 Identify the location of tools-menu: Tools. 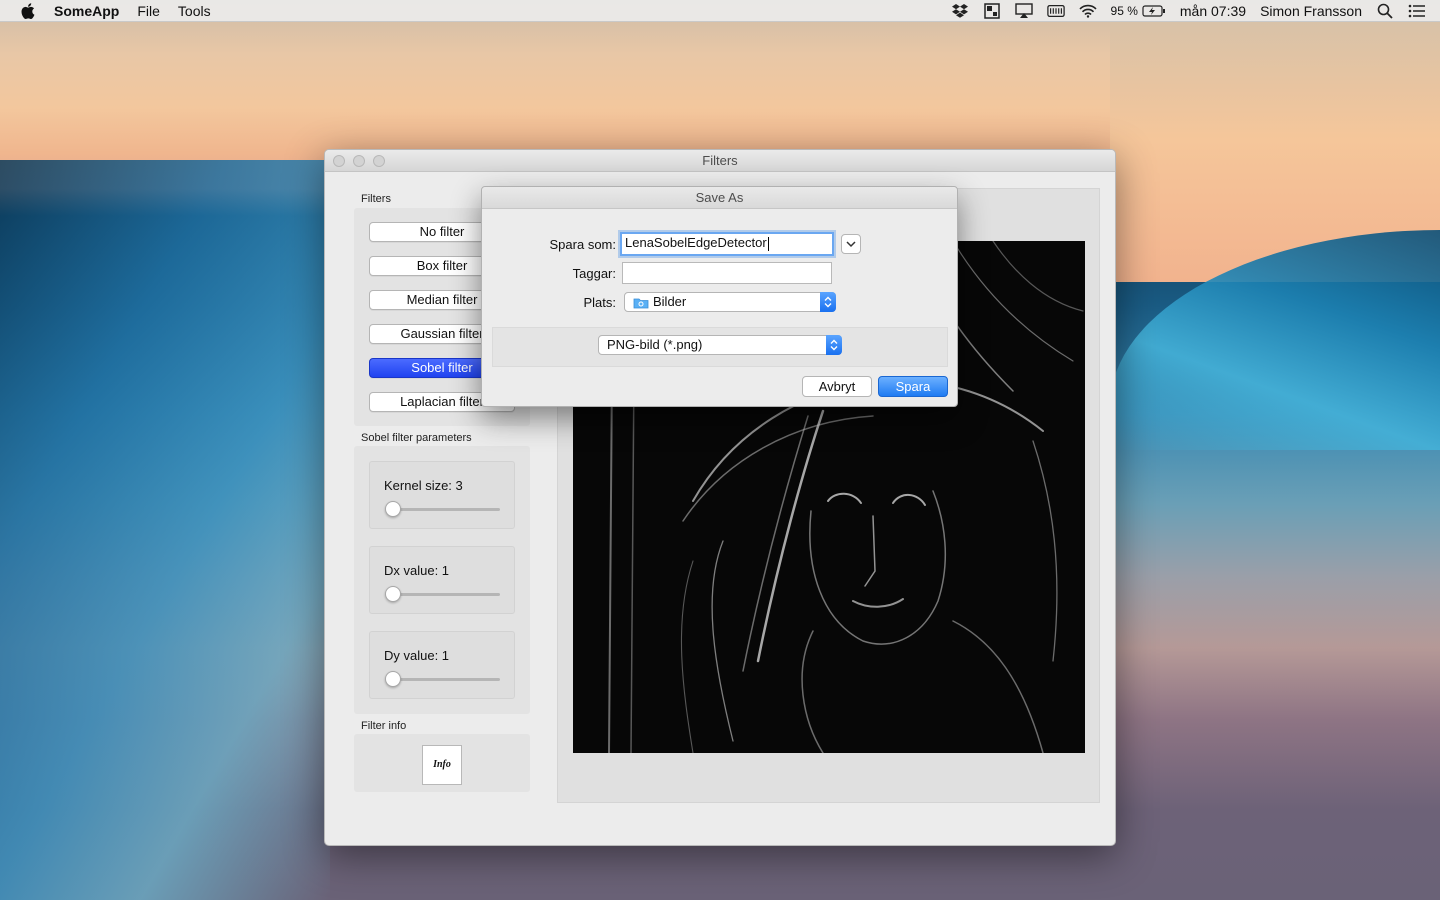
(194, 11).